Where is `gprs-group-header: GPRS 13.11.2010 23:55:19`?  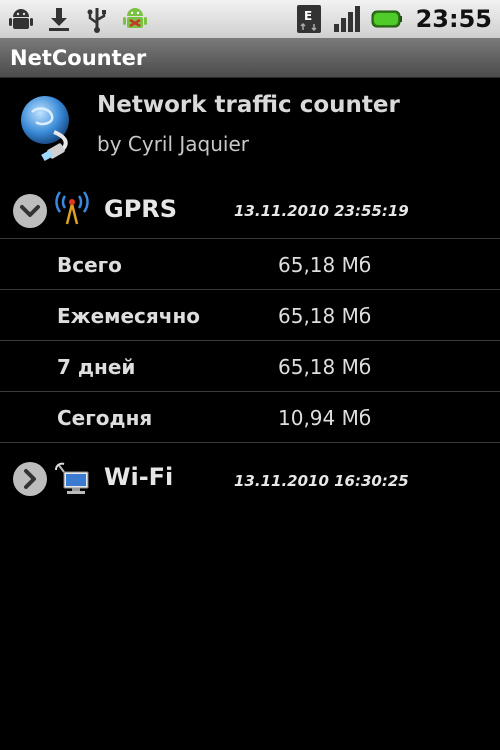
gprs-group-header: GPRS 13.11.2010 23:55:19 is located at coordinates (250, 210).